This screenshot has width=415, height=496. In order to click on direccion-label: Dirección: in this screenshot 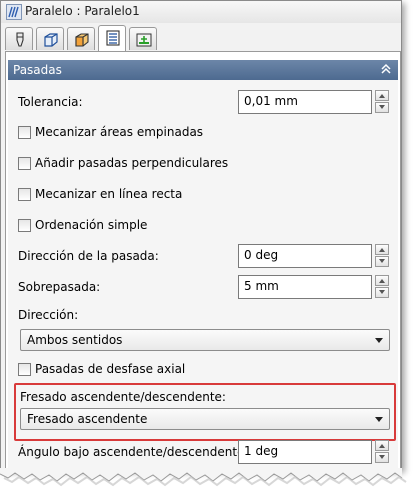, I will do `click(48, 315)`.